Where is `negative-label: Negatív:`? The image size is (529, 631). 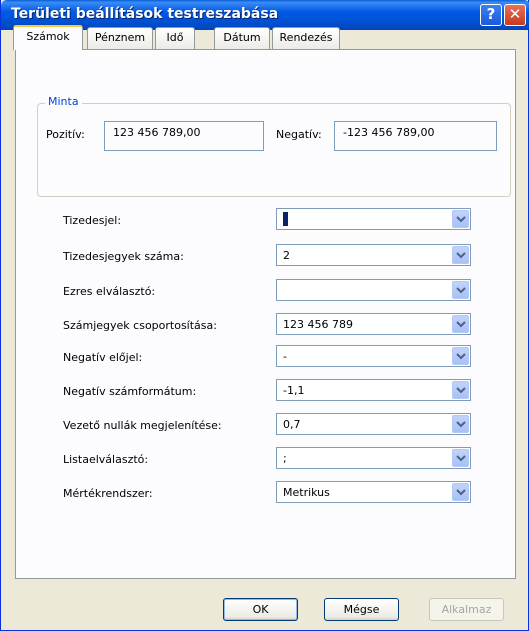 negative-label: Negatív: is located at coordinates (299, 134).